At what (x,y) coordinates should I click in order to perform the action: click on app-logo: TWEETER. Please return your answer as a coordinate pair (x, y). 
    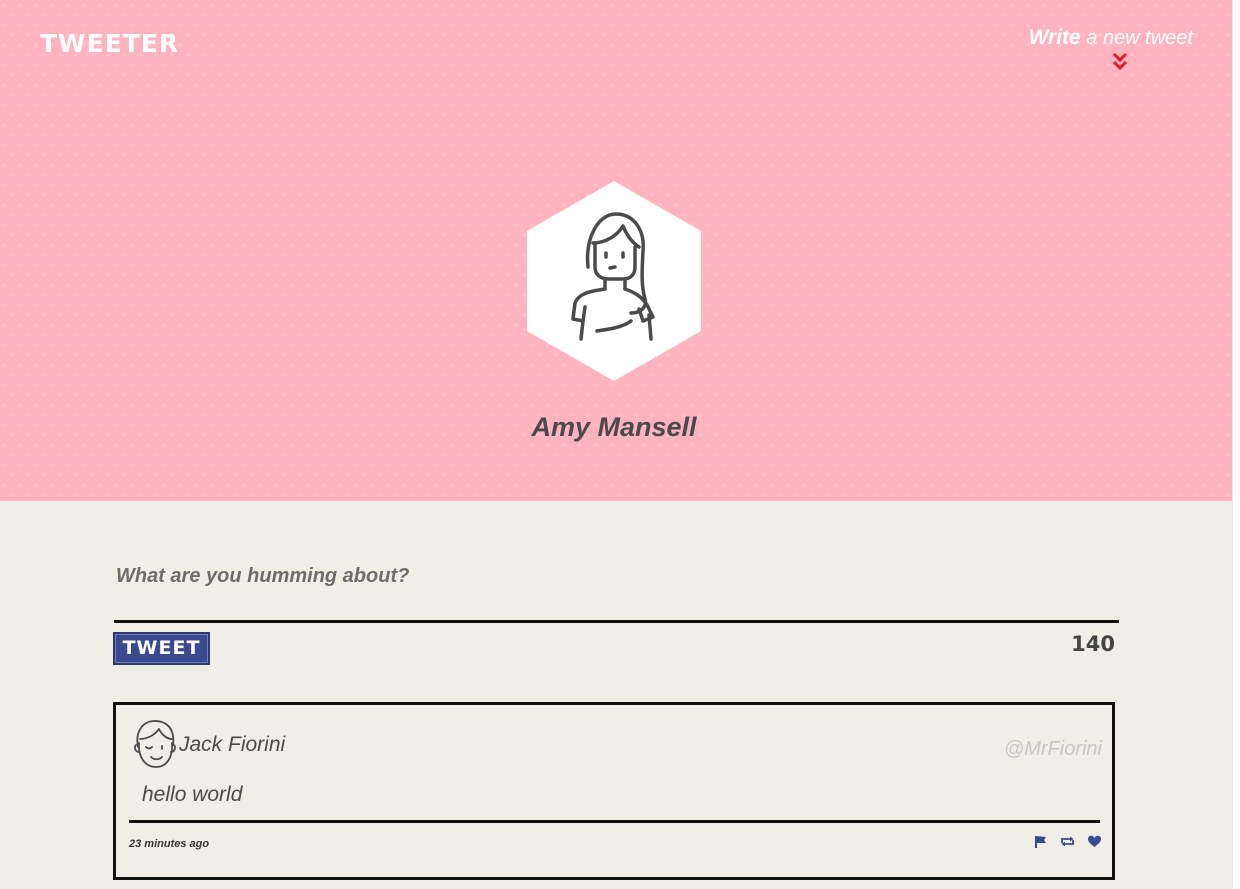
    Looking at the image, I should click on (109, 43).